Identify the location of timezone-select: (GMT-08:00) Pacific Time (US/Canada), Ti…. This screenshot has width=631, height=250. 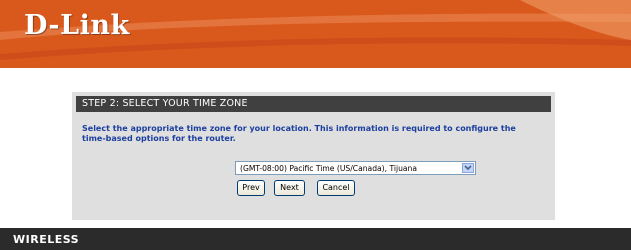
(355, 168).